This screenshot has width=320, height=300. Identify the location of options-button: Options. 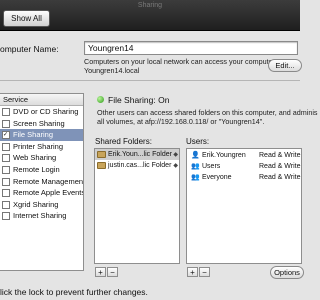
(287, 272).